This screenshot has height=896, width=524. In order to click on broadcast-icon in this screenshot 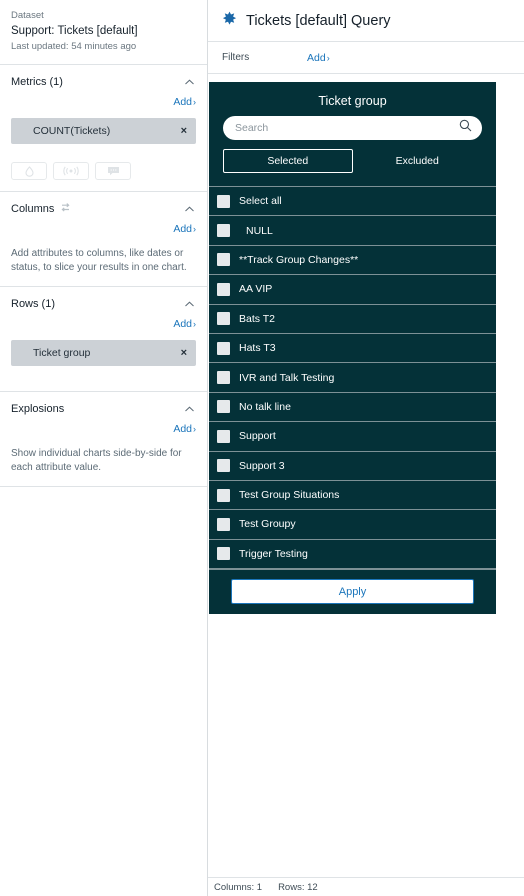, I will do `click(71, 171)`.